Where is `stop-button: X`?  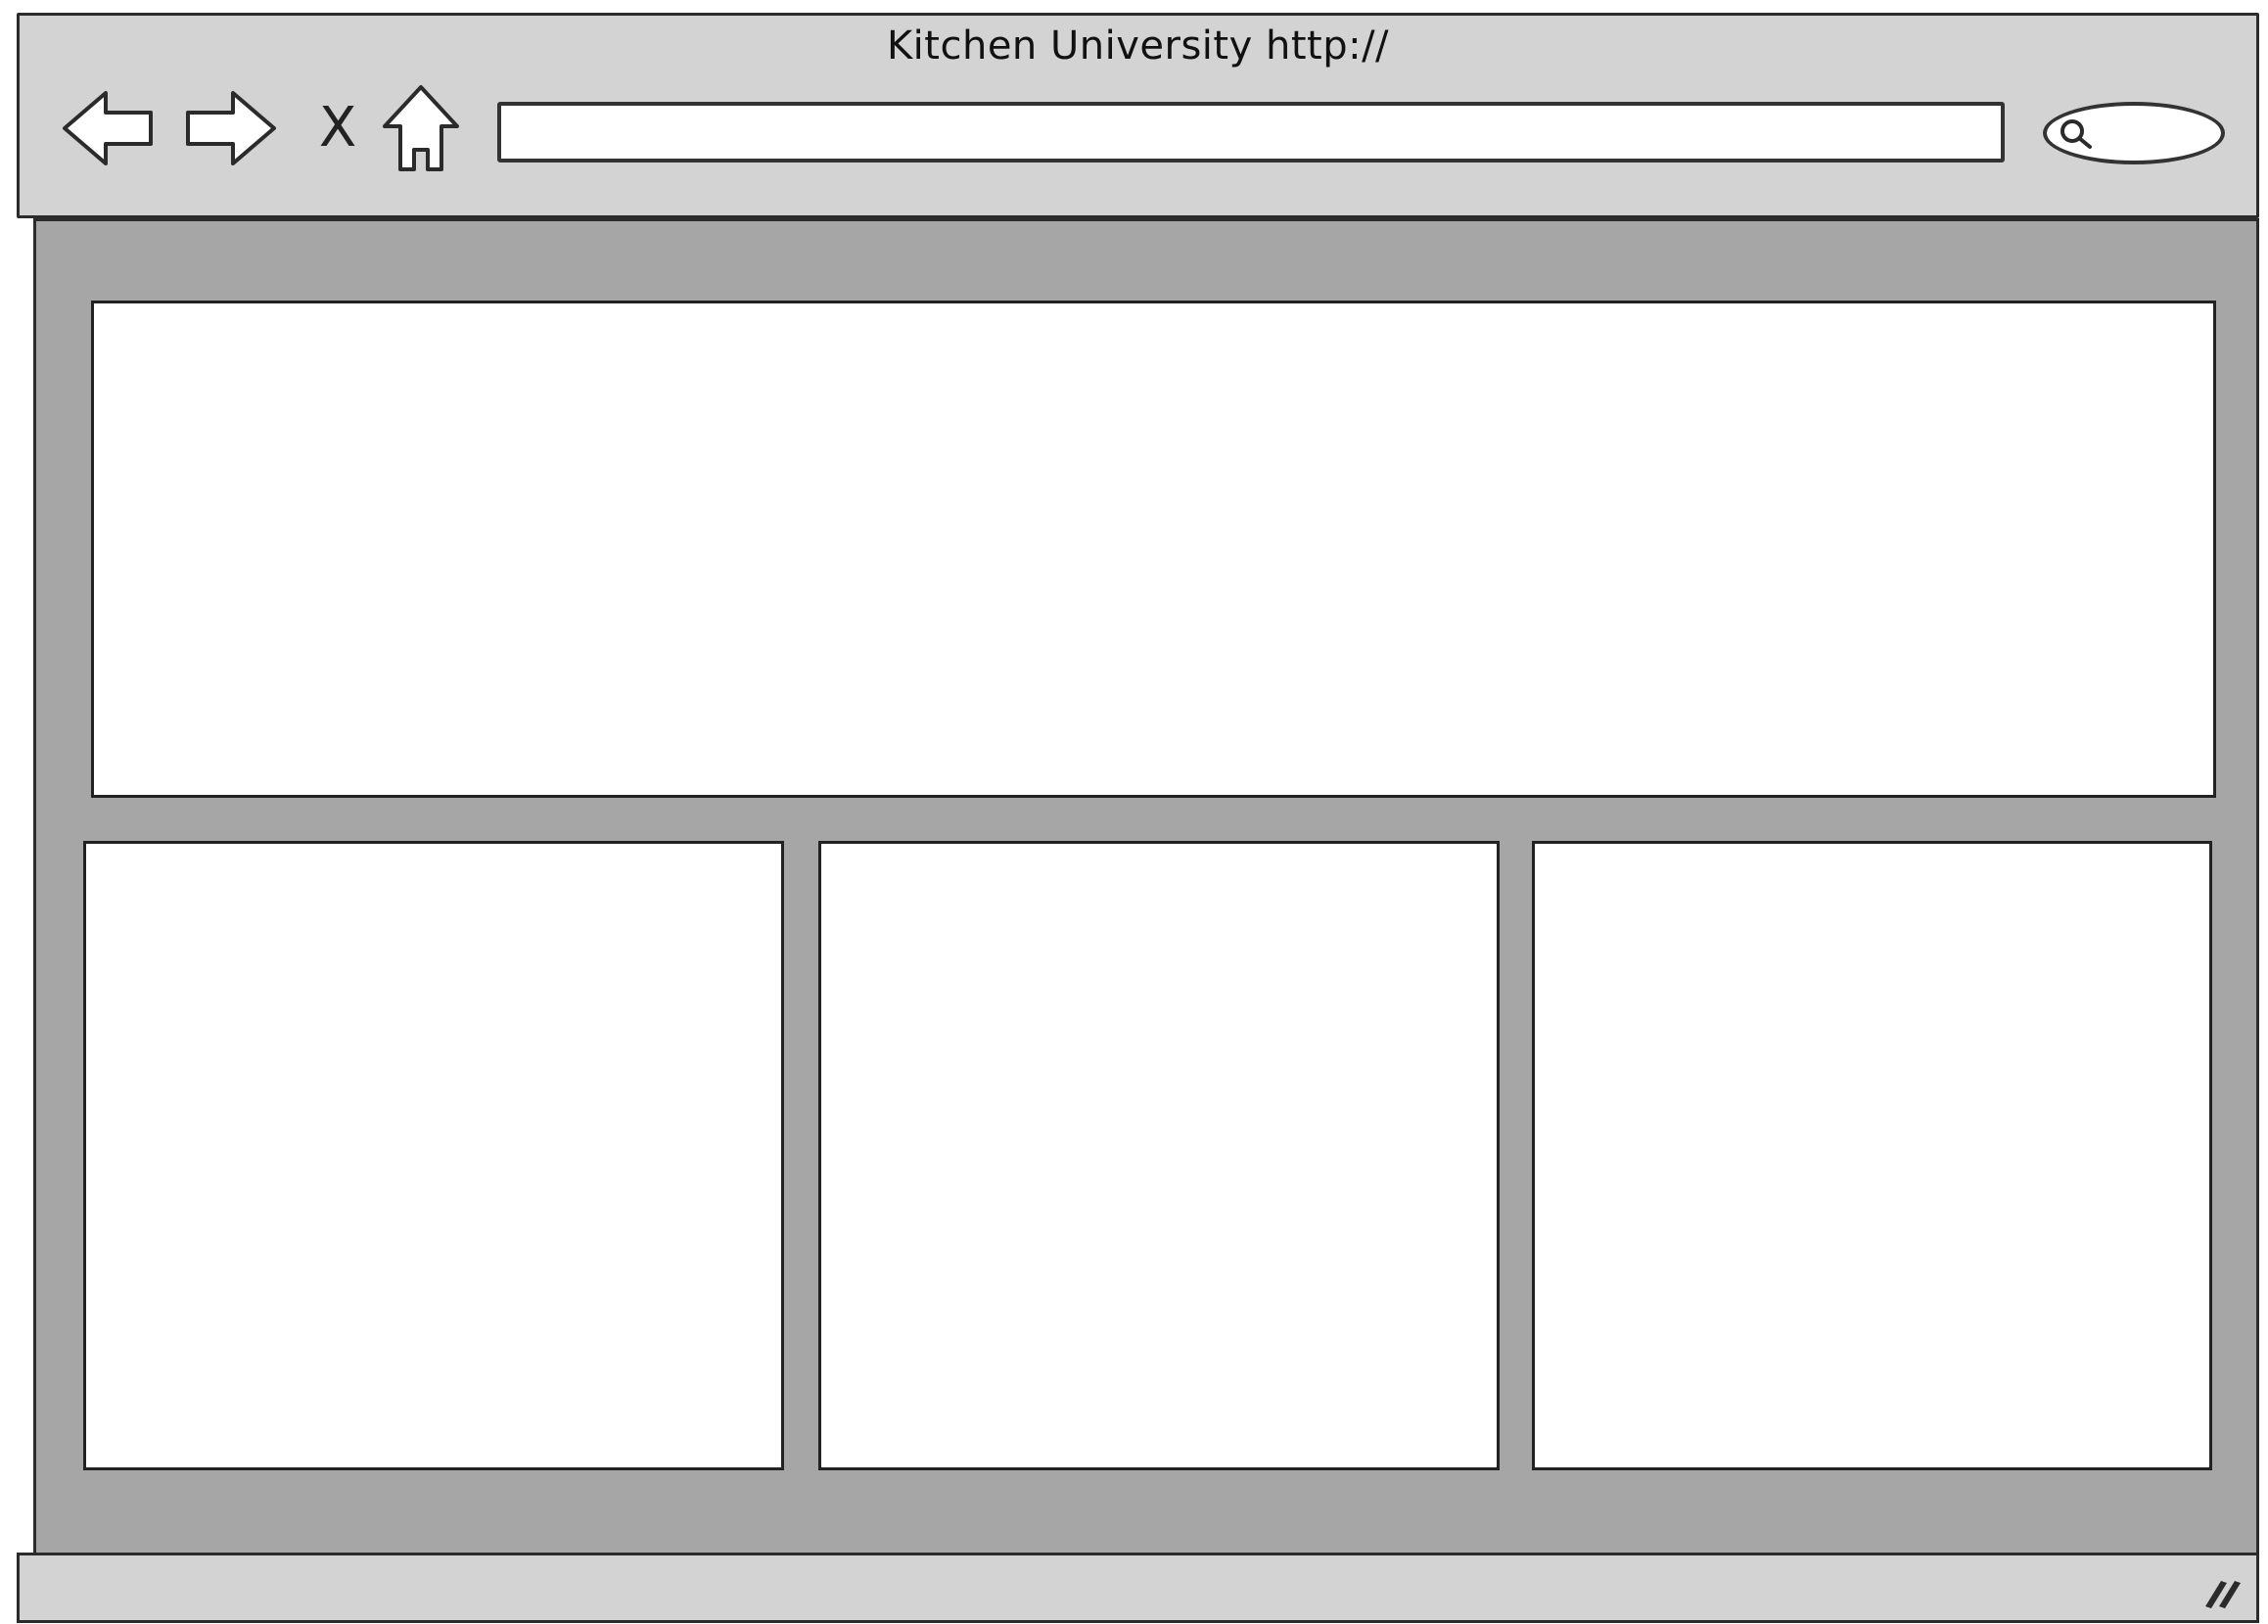
stop-button: X is located at coordinates (337, 128).